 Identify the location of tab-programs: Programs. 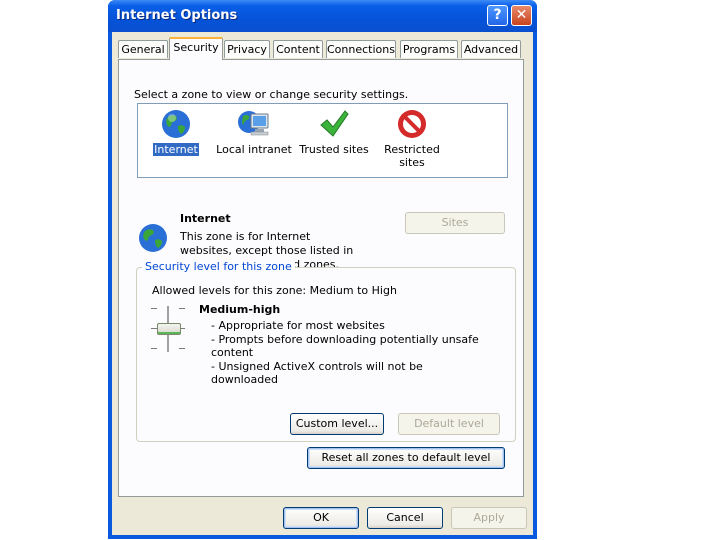
(429, 49).